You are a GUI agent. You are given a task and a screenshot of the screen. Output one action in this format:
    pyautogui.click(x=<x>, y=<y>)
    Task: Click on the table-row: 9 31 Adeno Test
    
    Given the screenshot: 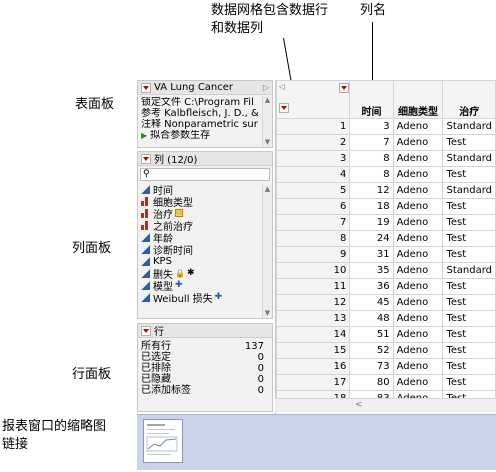 What is the action you would take?
    pyautogui.click(x=385, y=254)
    